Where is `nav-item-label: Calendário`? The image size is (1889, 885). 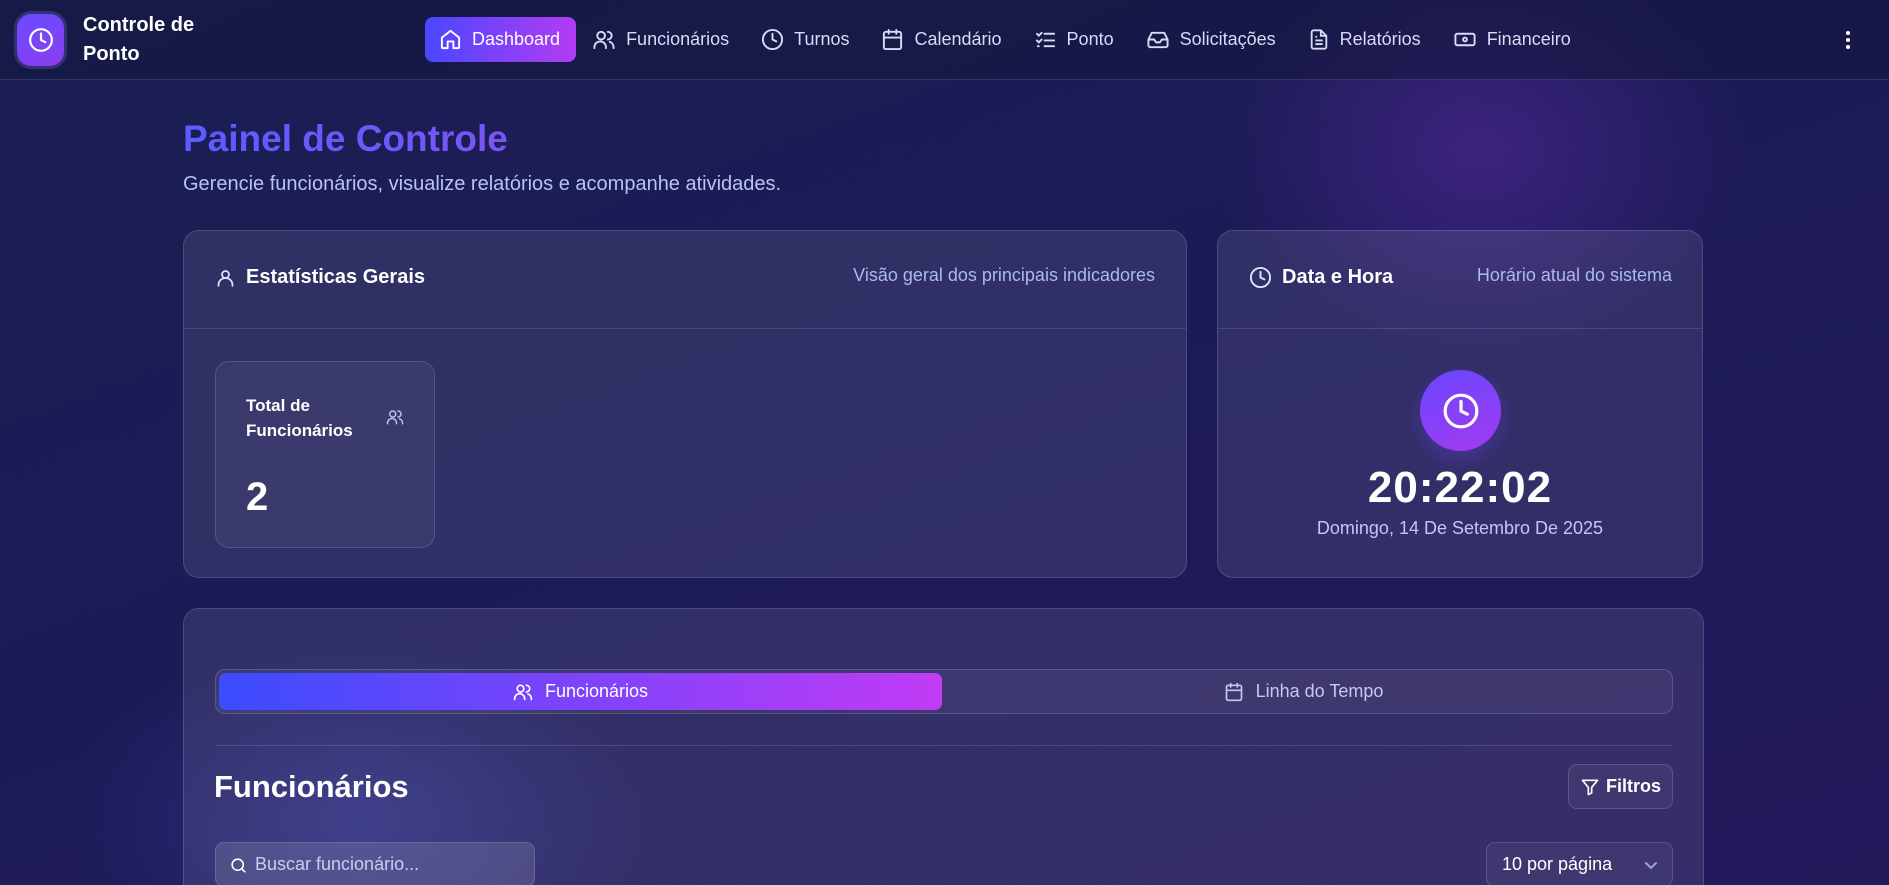 nav-item-label: Calendário is located at coordinates (958, 39).